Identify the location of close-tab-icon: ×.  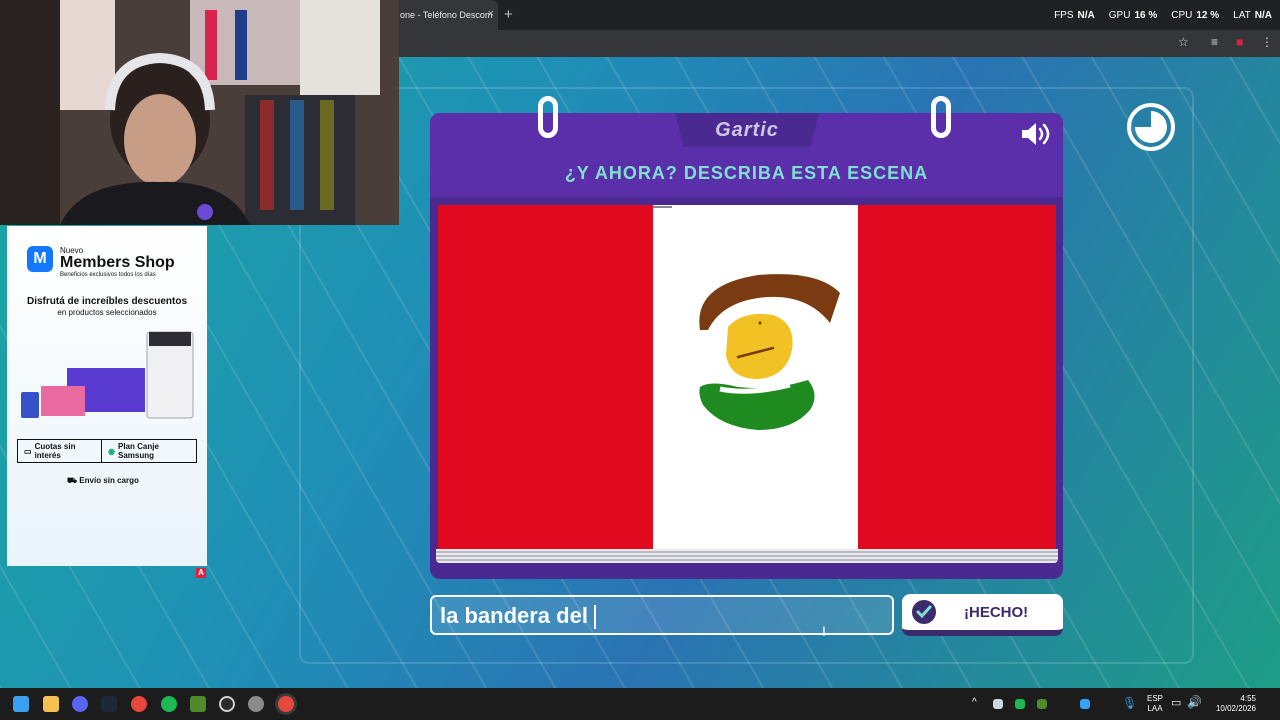
(491, 14).